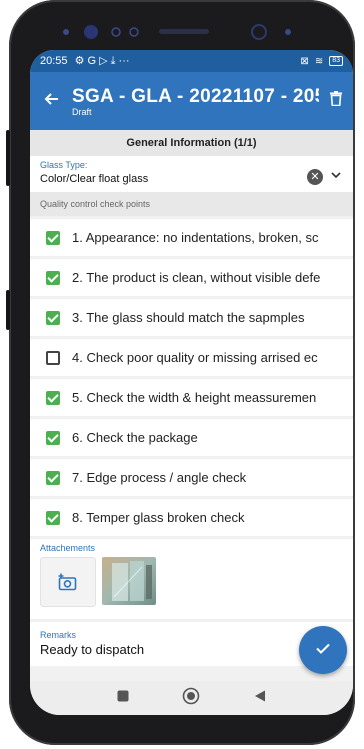 This screenshot has height=749, width=364. What do you see at coordinates (319, 61) in the screenshot?
I see `wifi-icon: ≋` at bounding box center [319, 61].